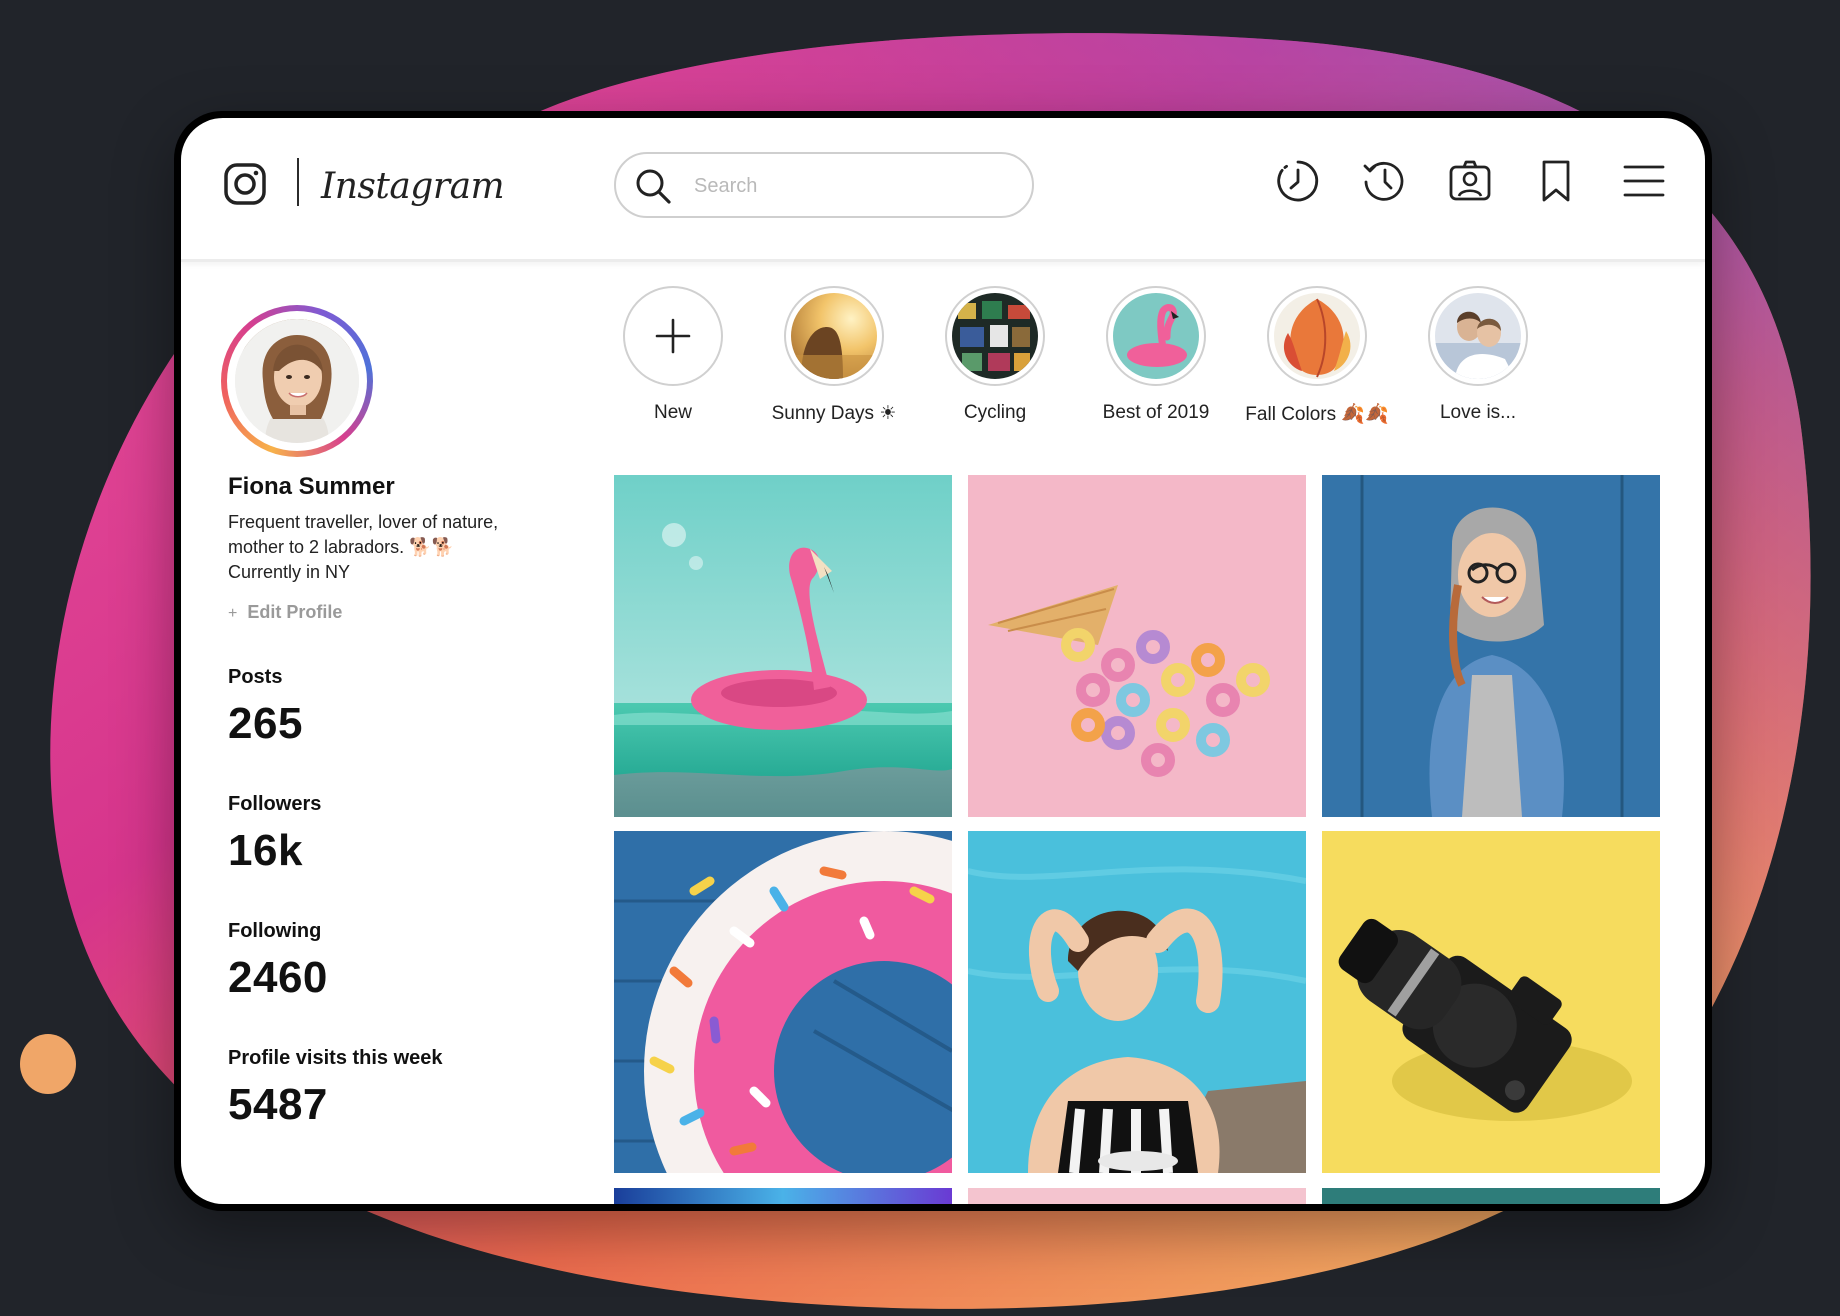 The width and height of the screenshot is (1840, 1316). I want to click on instagram-camera-icon, so click(245, 184).